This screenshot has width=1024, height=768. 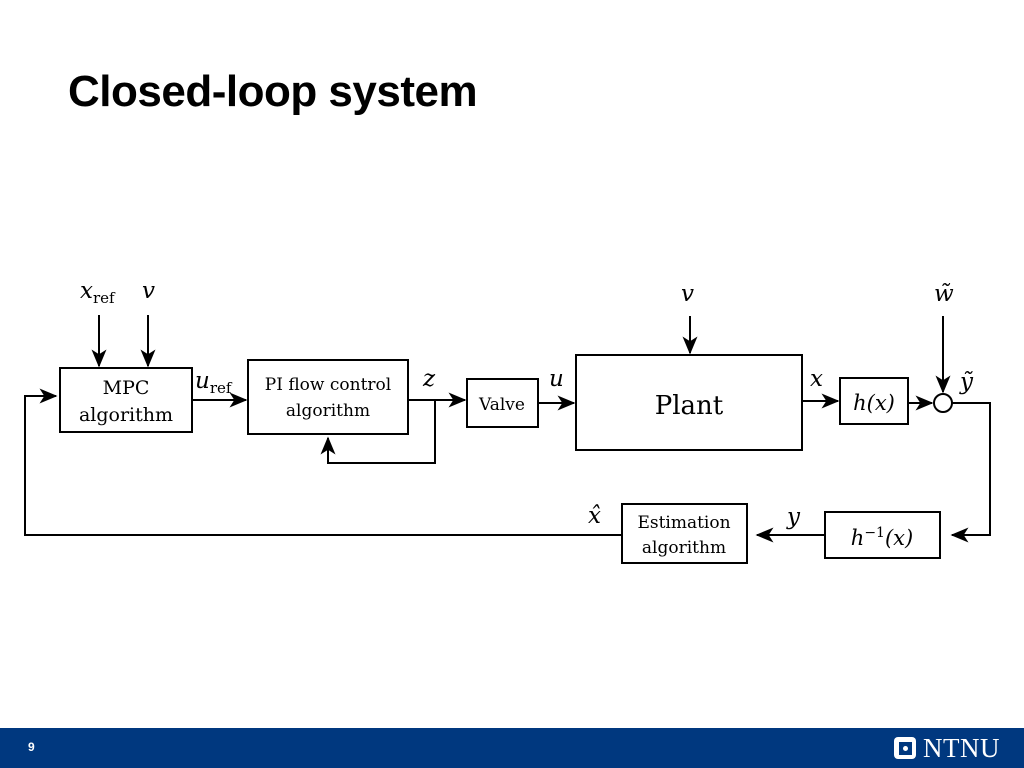 I want to click on block-label-estimation-line1: Estimation, so click(x=683, y=523).